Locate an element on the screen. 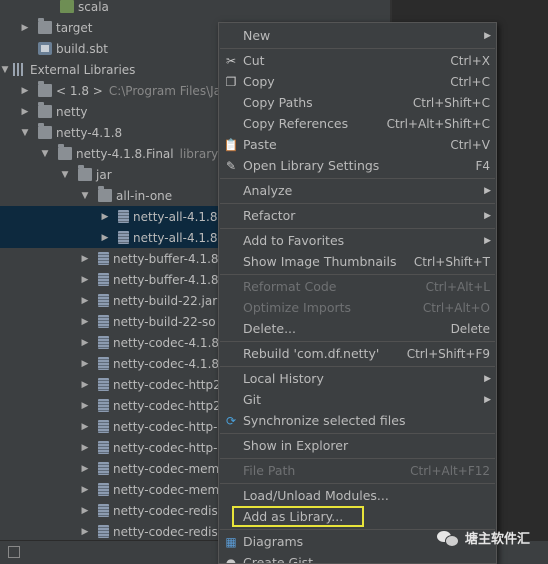 This screenshot has height=564, width=548. menu-item-shortcut: F4 is located at coordinates (482, 165).